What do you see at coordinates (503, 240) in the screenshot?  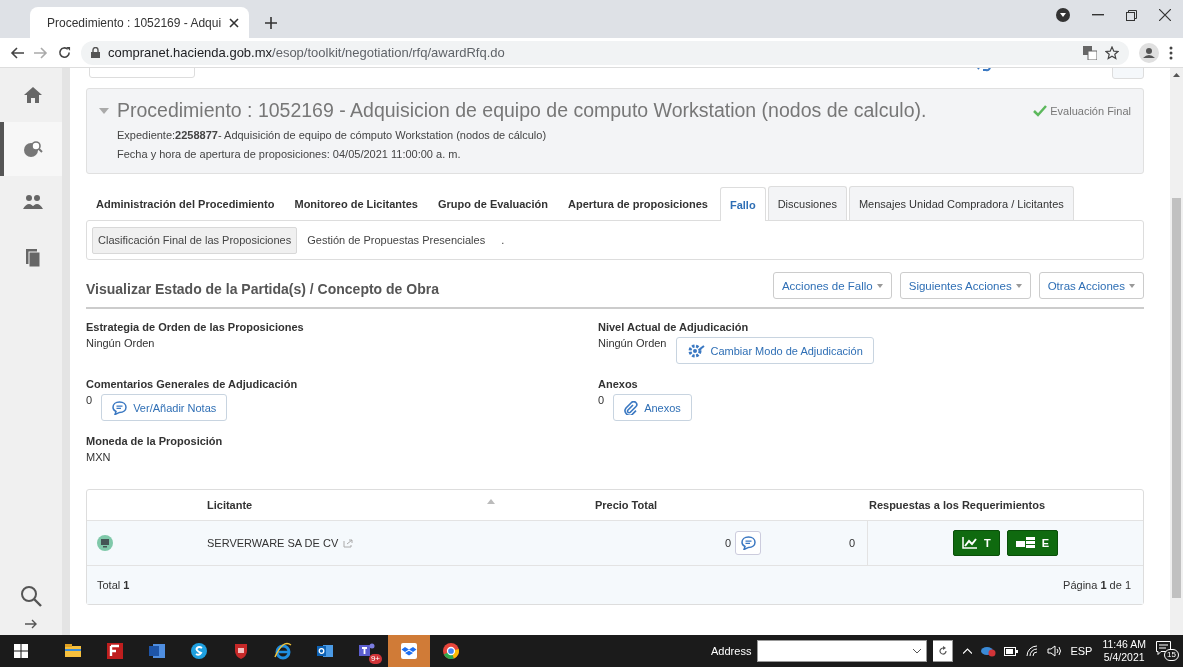 I see `subtab: .` at bounding box center [503, 240].